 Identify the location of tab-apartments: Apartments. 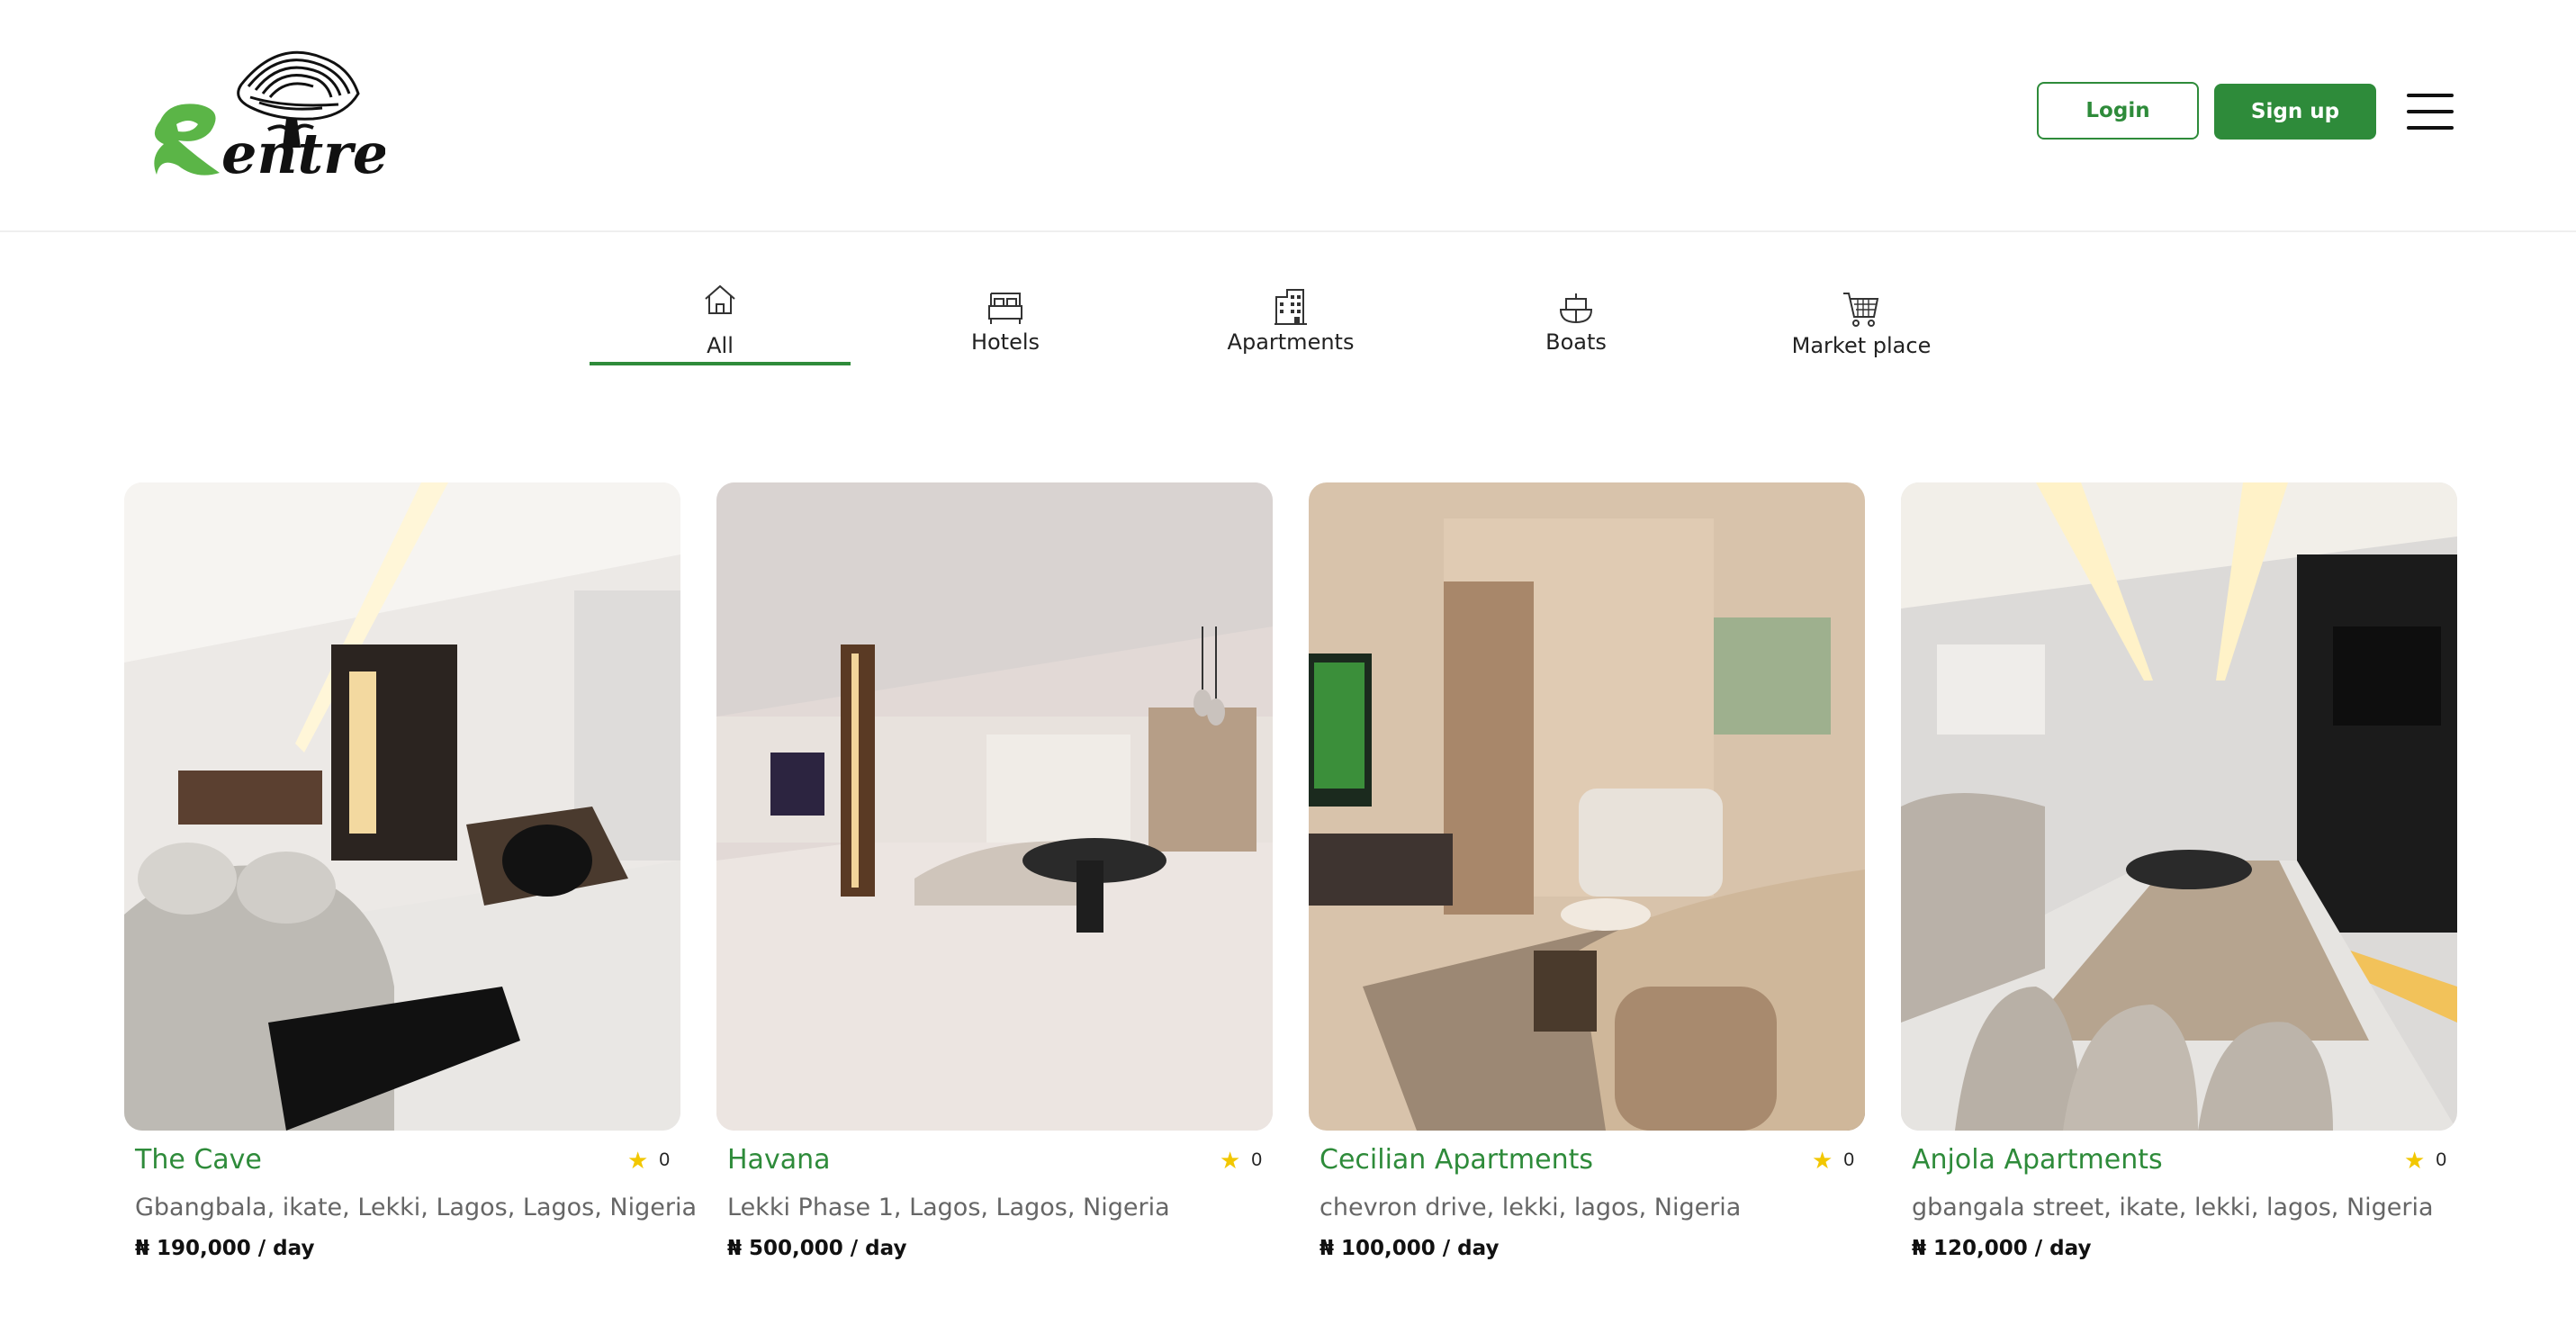
(1290, 319).